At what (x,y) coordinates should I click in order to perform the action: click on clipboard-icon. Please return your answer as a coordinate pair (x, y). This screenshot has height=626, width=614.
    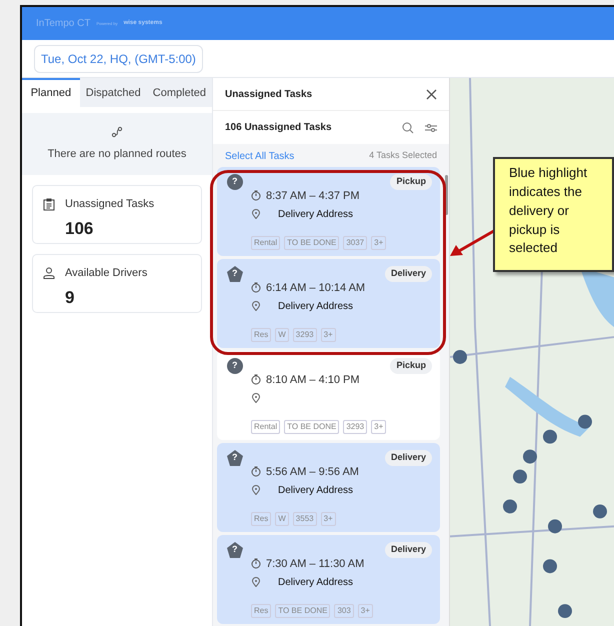
    Looking at the image, I should click on (49, 204).